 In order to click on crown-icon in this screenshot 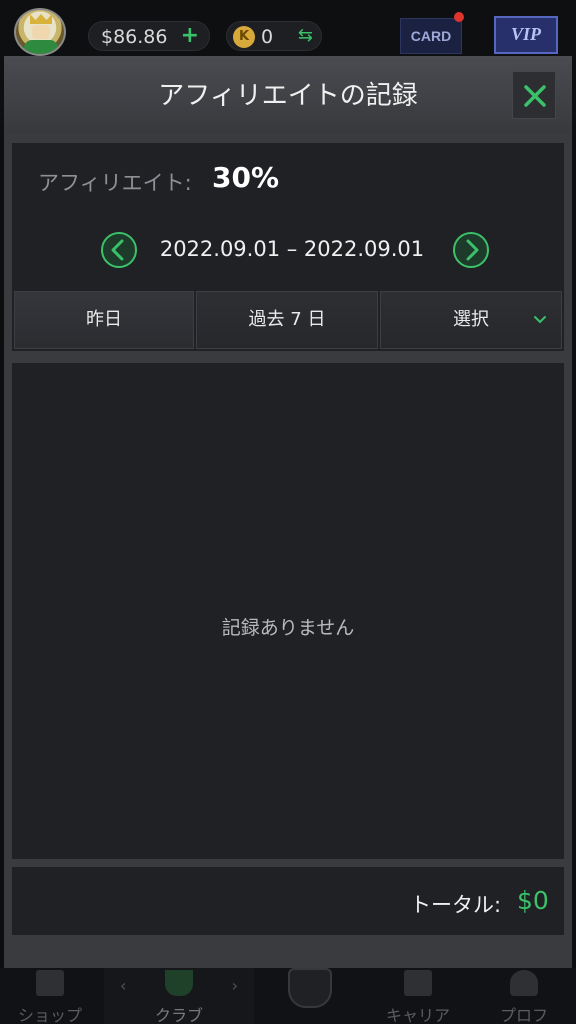, I will do `click(41, 19)`.